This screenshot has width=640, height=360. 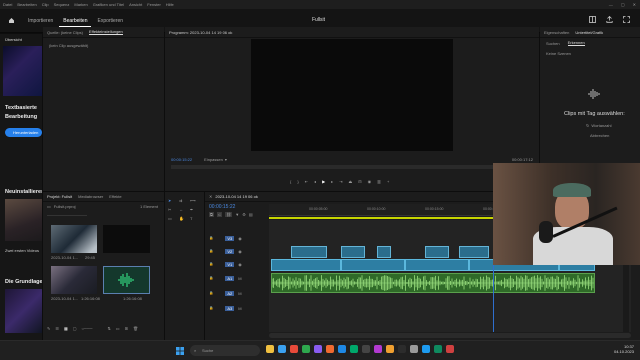 I want to click on cancel-option: Abbrechen, so click(x=599, y=135).